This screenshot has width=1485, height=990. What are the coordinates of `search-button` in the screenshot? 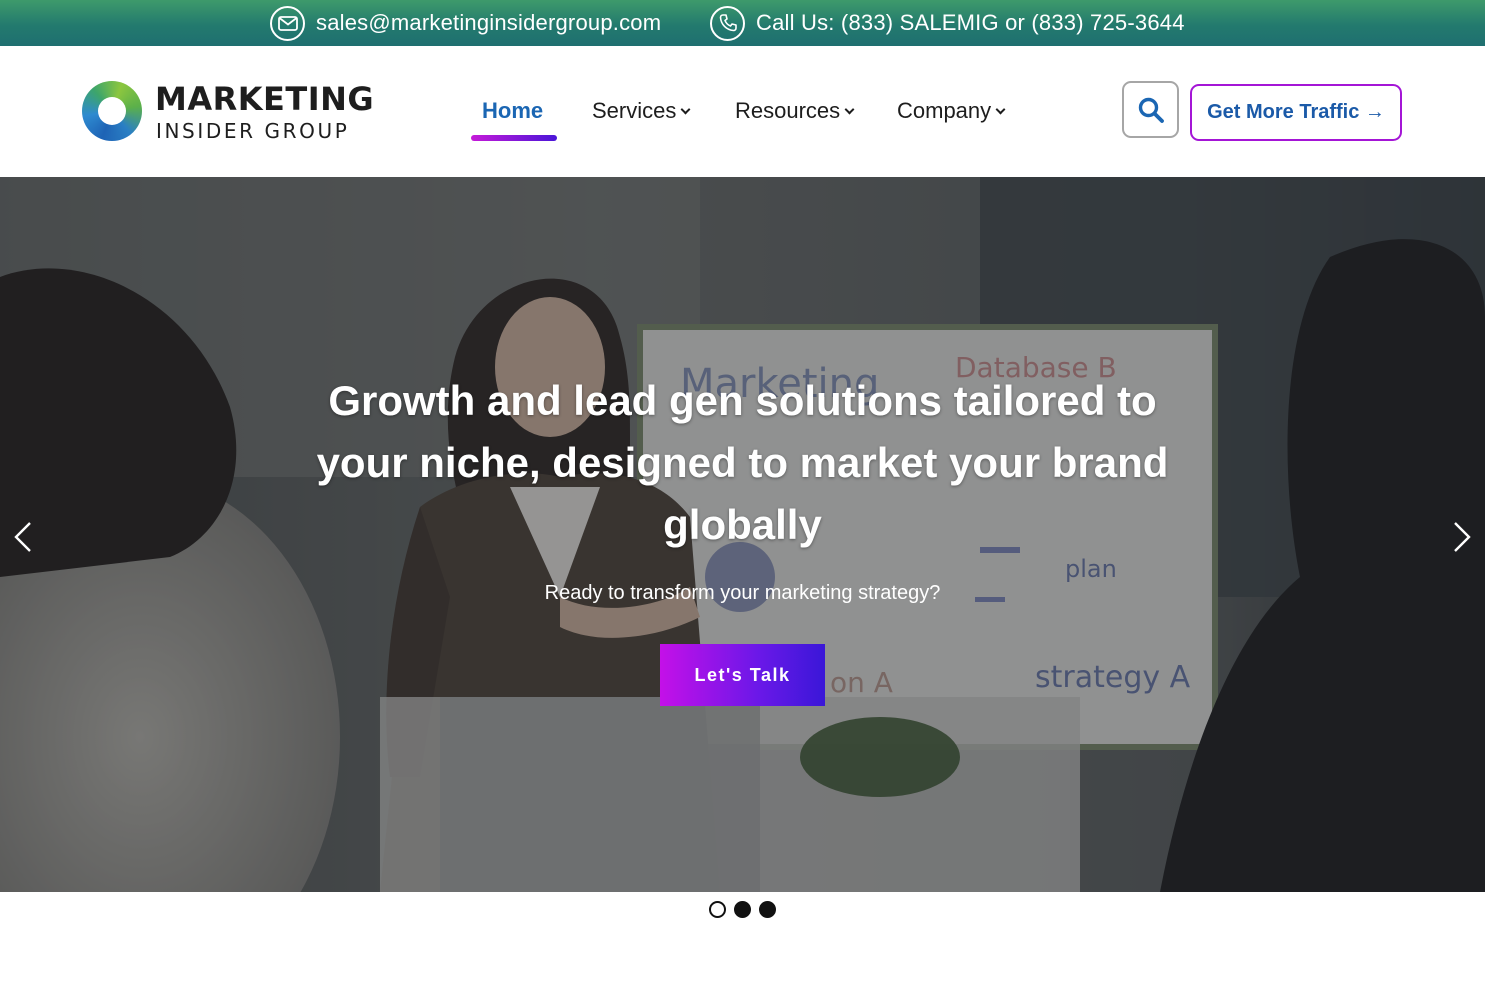 It's located at (1150, 109).